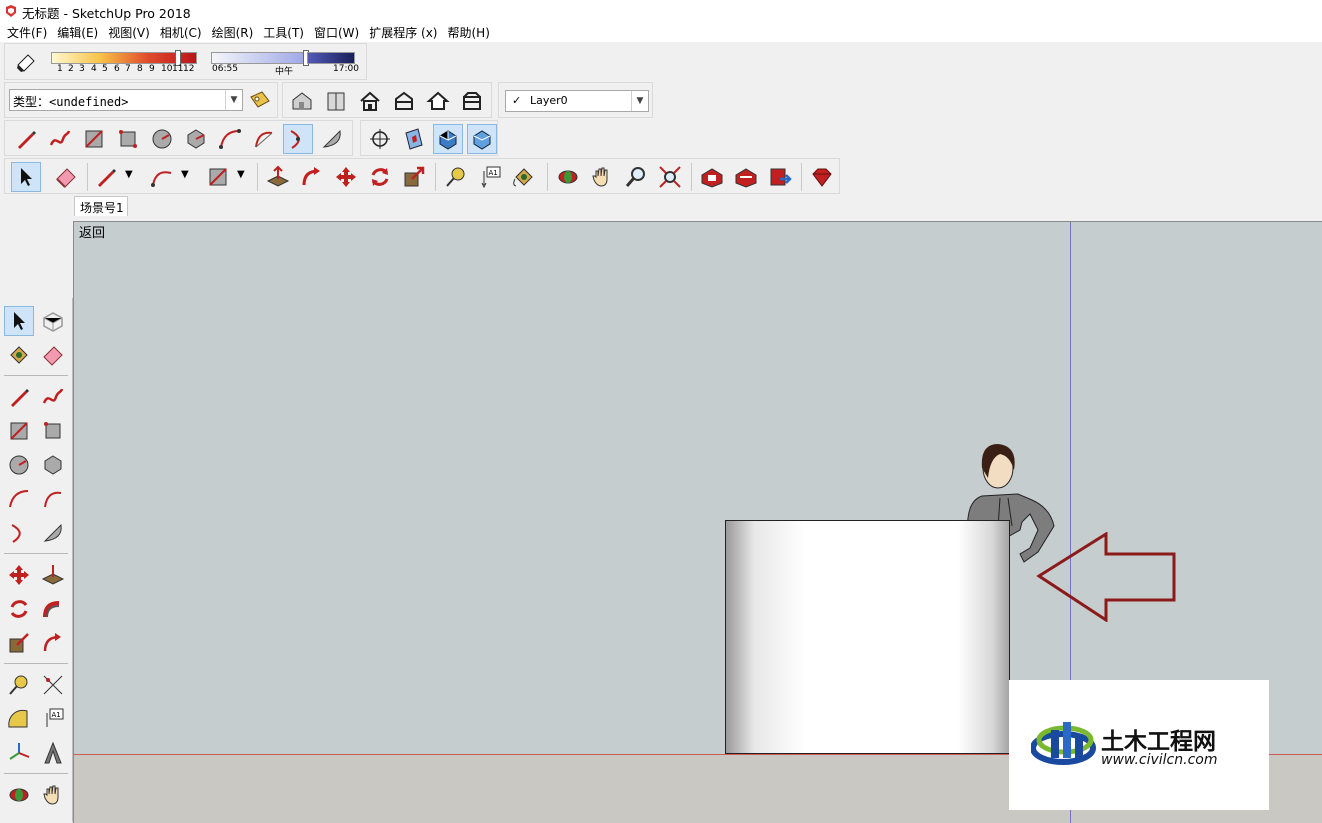 The height and width of the screenshot is (823, 1322). Describe the element at coordinates (53, 753) in the screenshot. I see `3d-text-left` at that location.